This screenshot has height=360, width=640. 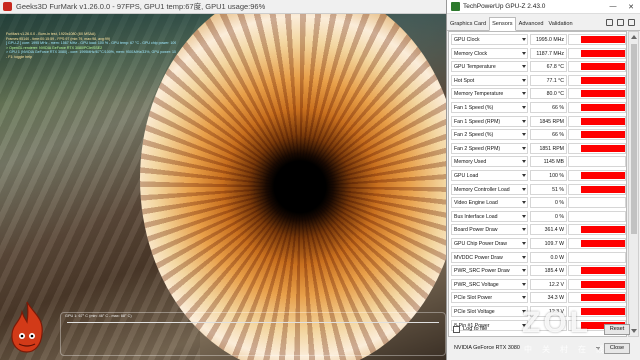 I want to click on scroll-up-icon, so click(x=634, y=37).